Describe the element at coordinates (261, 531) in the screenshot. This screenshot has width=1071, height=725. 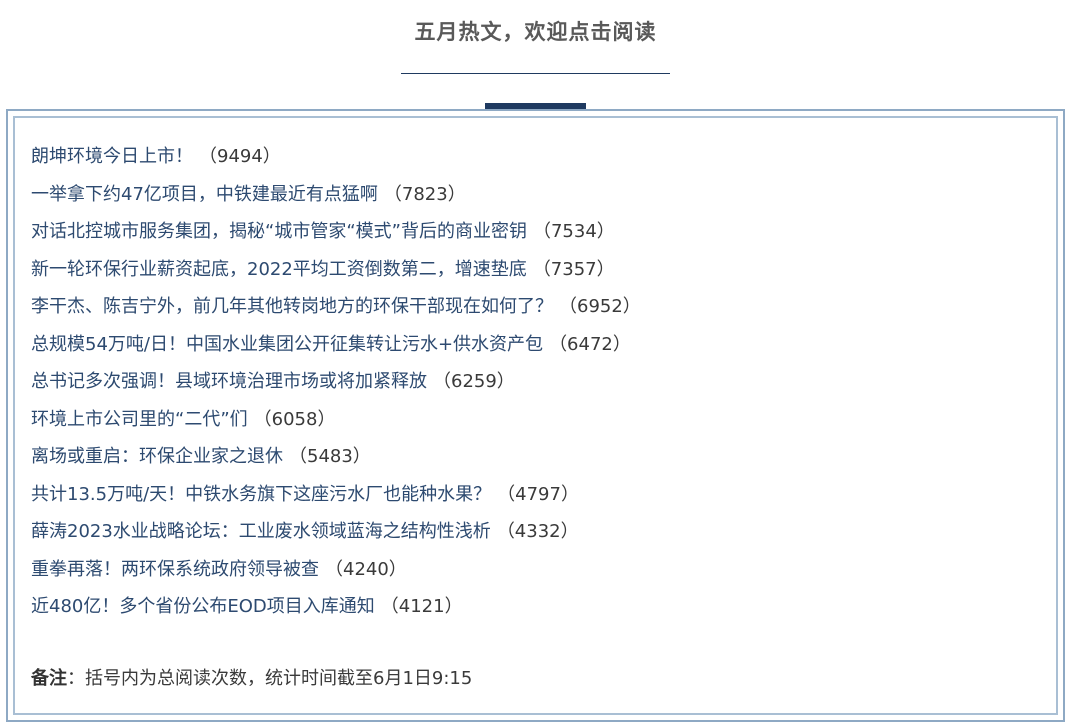
I see `article-link: 薛涛2023水业战略论坛：工业废水领域蓝海之结构性浅析` at that location.